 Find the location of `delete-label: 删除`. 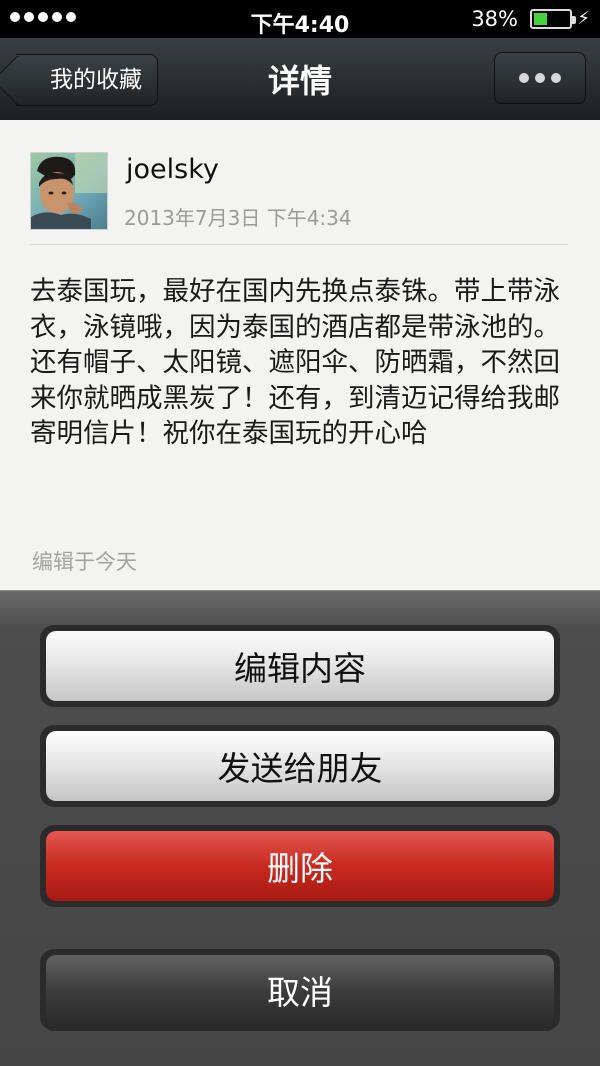

delete-label: 删除 is located at coordinates (300, 866).